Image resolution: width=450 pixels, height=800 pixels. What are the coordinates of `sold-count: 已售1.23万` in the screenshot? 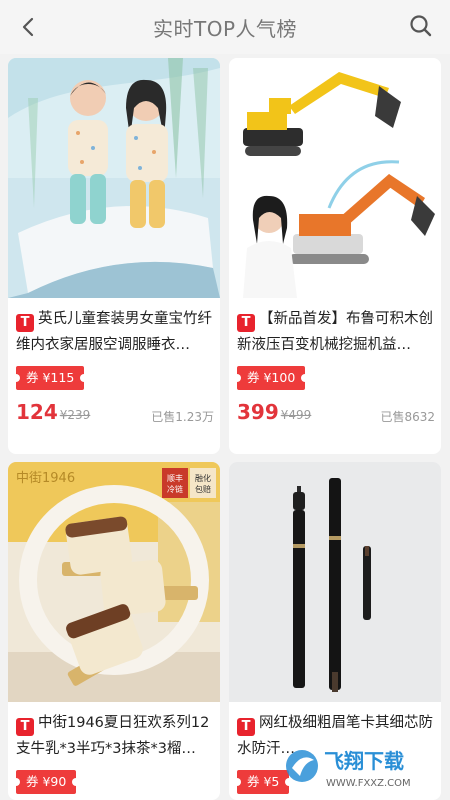 It's located at (182, 417).